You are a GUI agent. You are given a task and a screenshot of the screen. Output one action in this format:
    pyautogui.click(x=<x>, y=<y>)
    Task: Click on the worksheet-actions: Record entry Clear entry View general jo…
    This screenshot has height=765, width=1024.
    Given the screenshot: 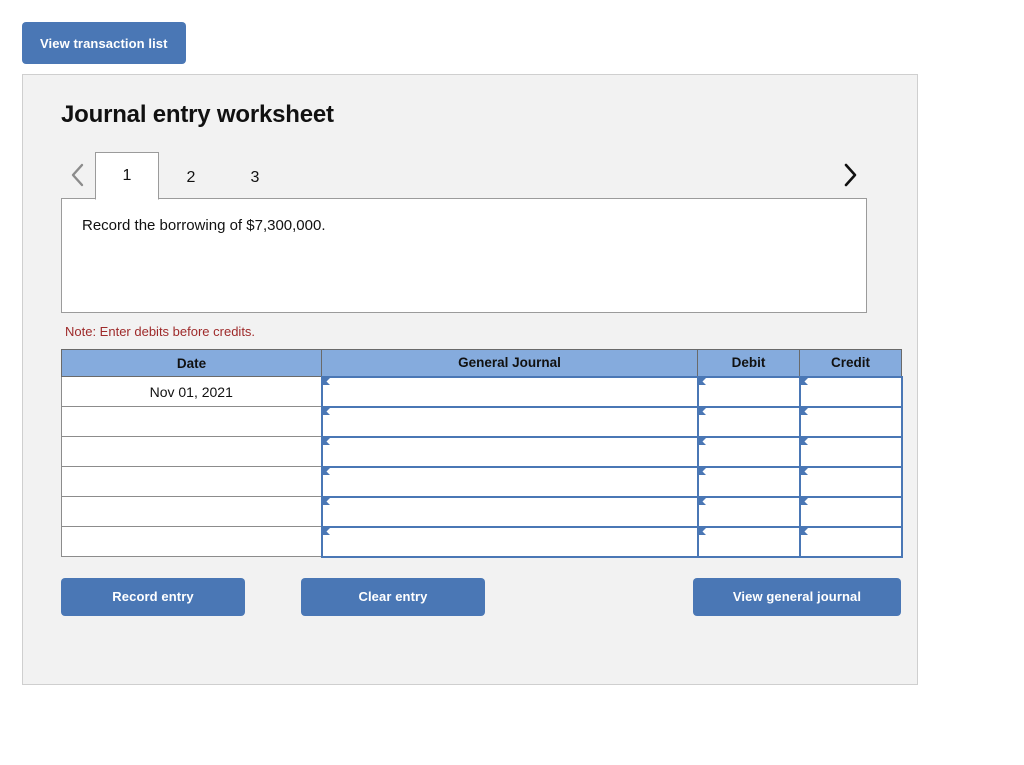 What is the action you would take?
    pyautogui.click(x=481, y=596)
    